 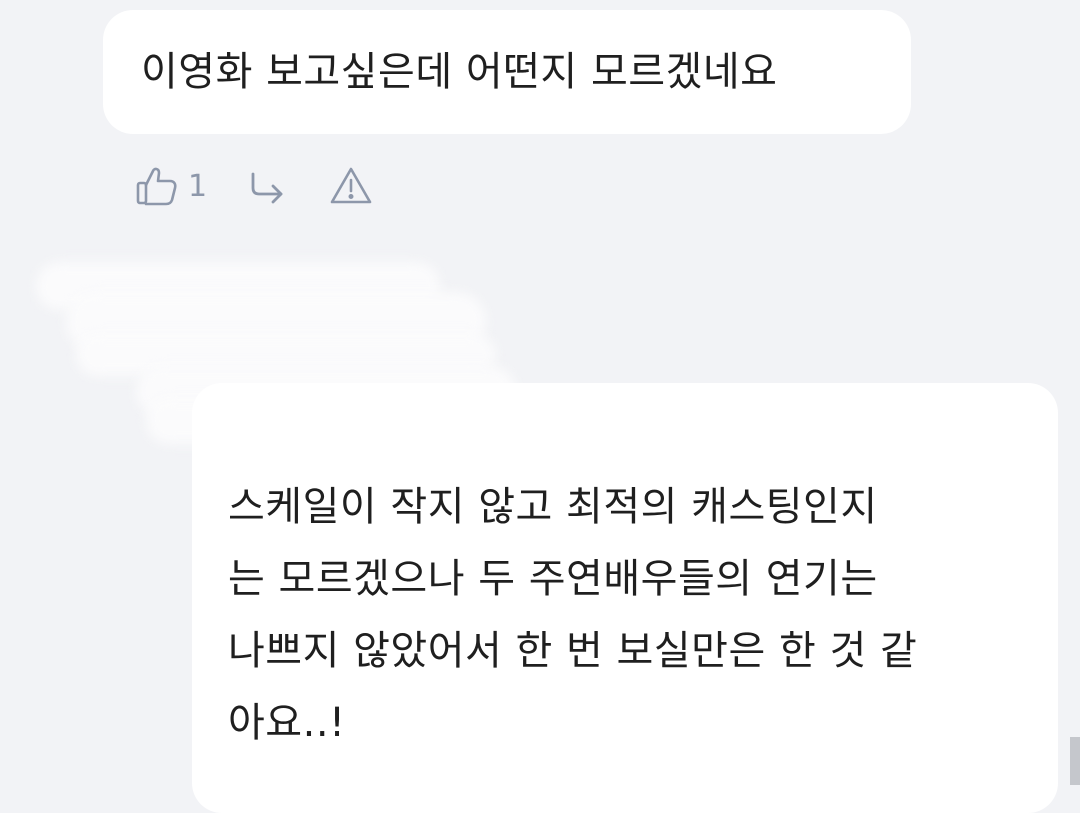 I want to click on reply-arrow-icon, so click(x=267, y=186).